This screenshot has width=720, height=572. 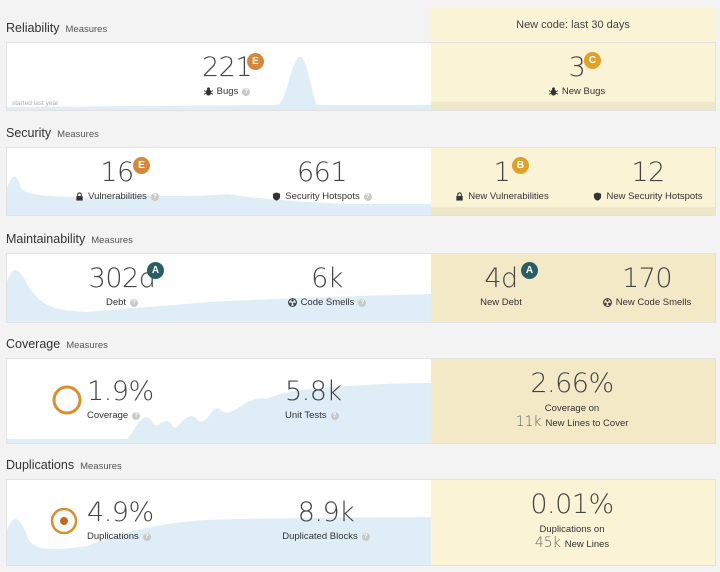 I want to click on new-debt-label: New Debt, so click(x=501, y=302).